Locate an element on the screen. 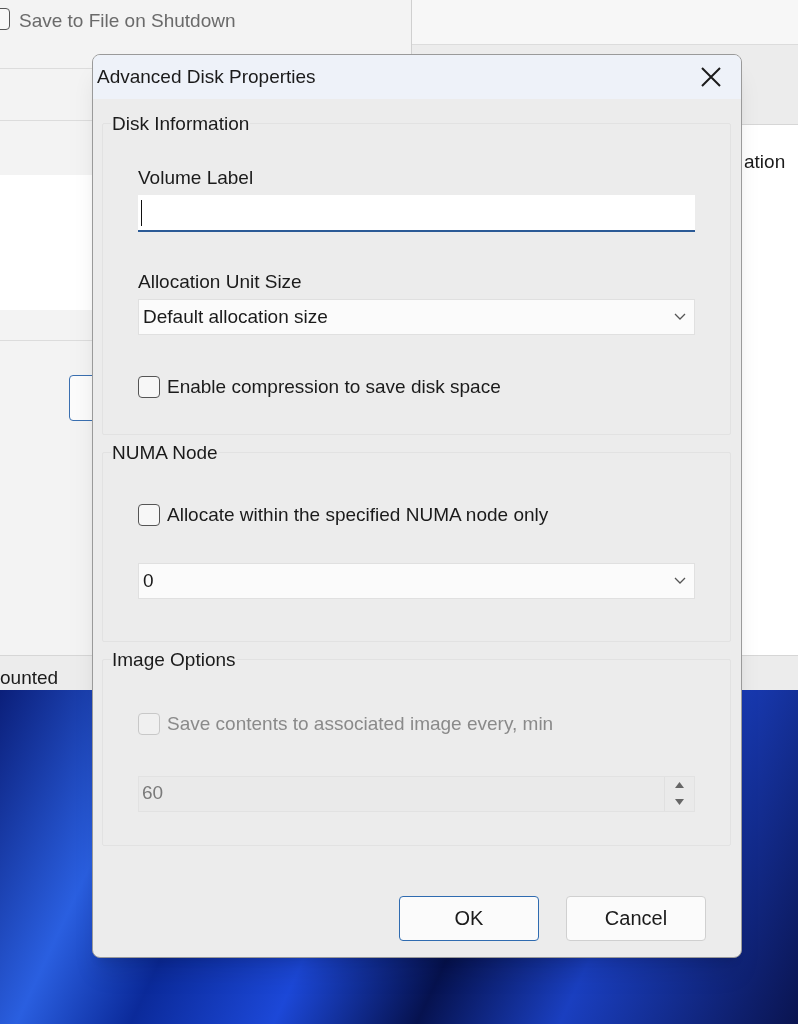 The image size is (798, 1024). dropdown: 0 is located at coordinates (416, 581).